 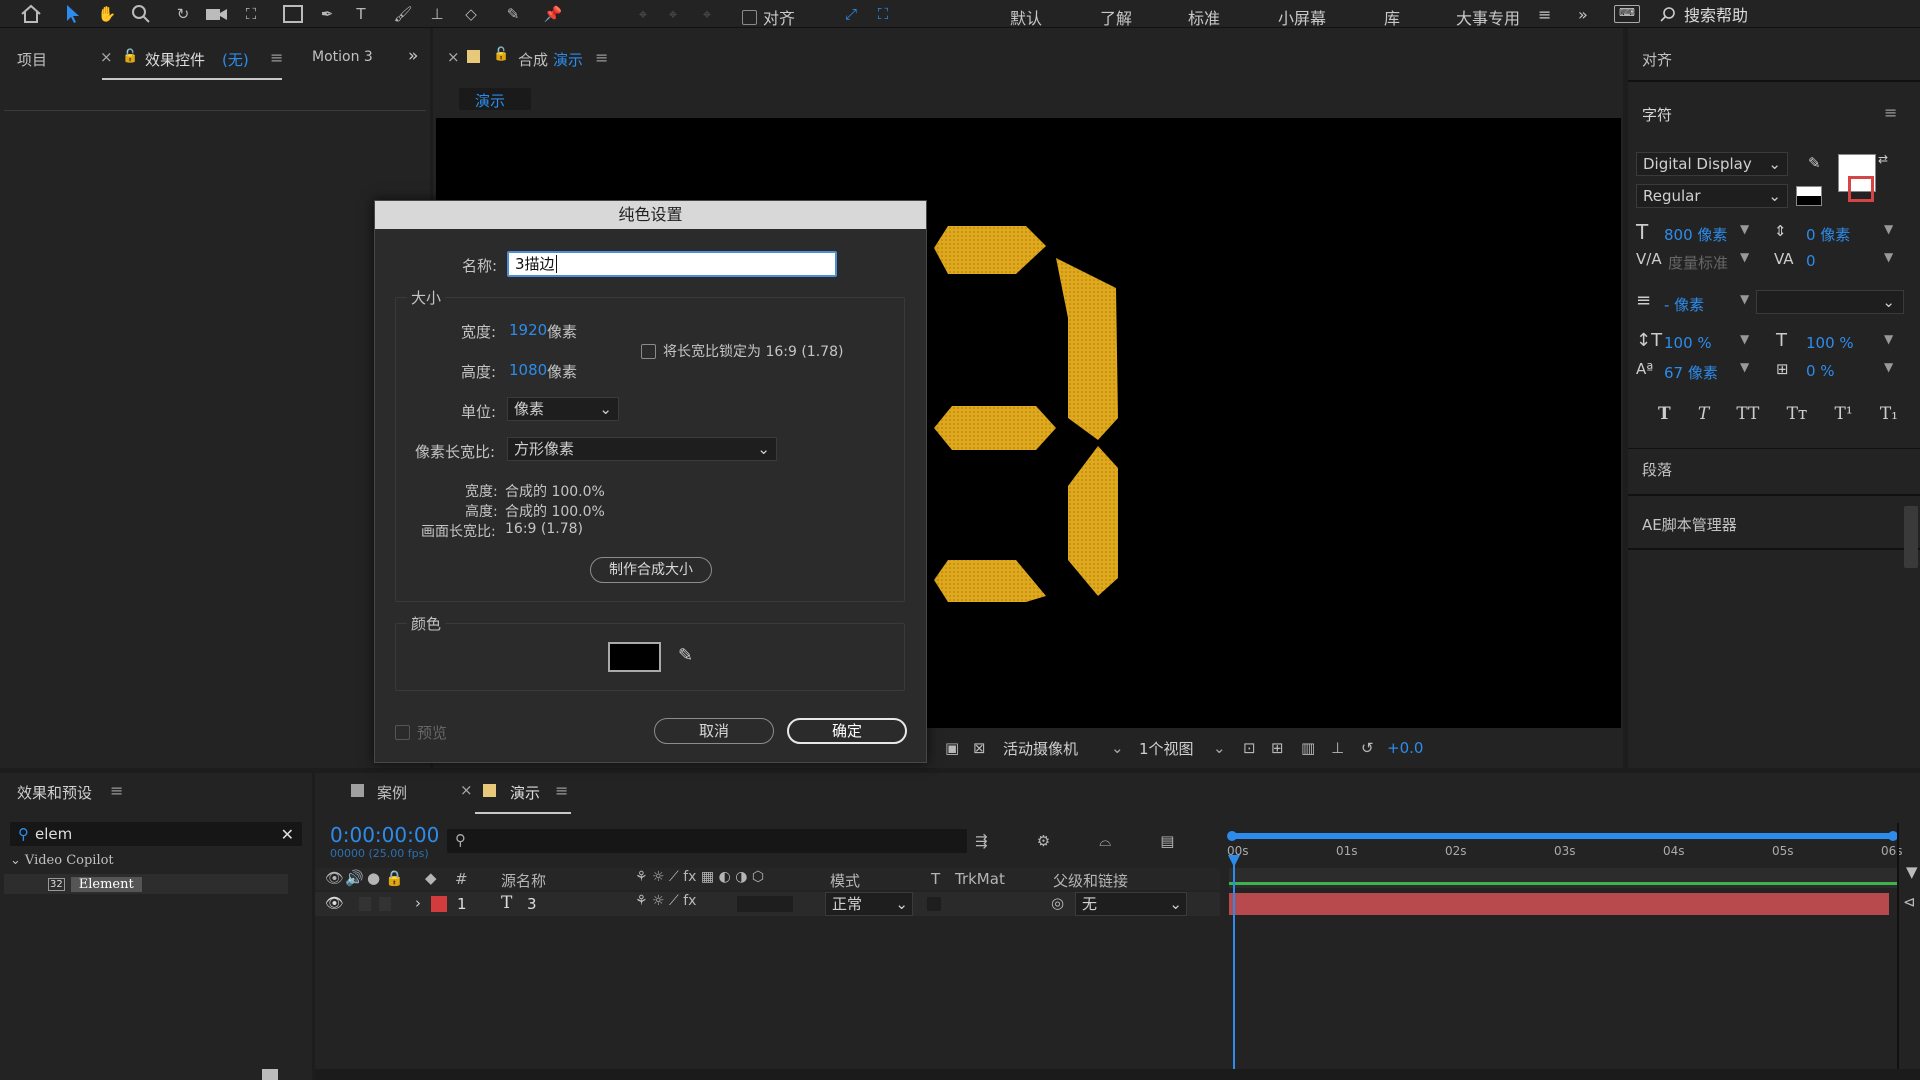 I want to click on views-dropdown-icon: ⌄, so click(x=1219, y=748).